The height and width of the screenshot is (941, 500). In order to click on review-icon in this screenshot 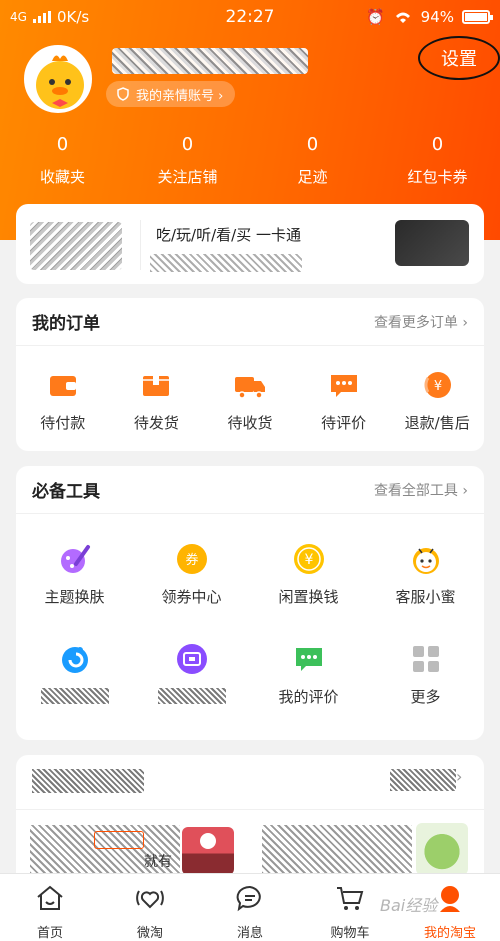, I will do `click(308, 659)`.